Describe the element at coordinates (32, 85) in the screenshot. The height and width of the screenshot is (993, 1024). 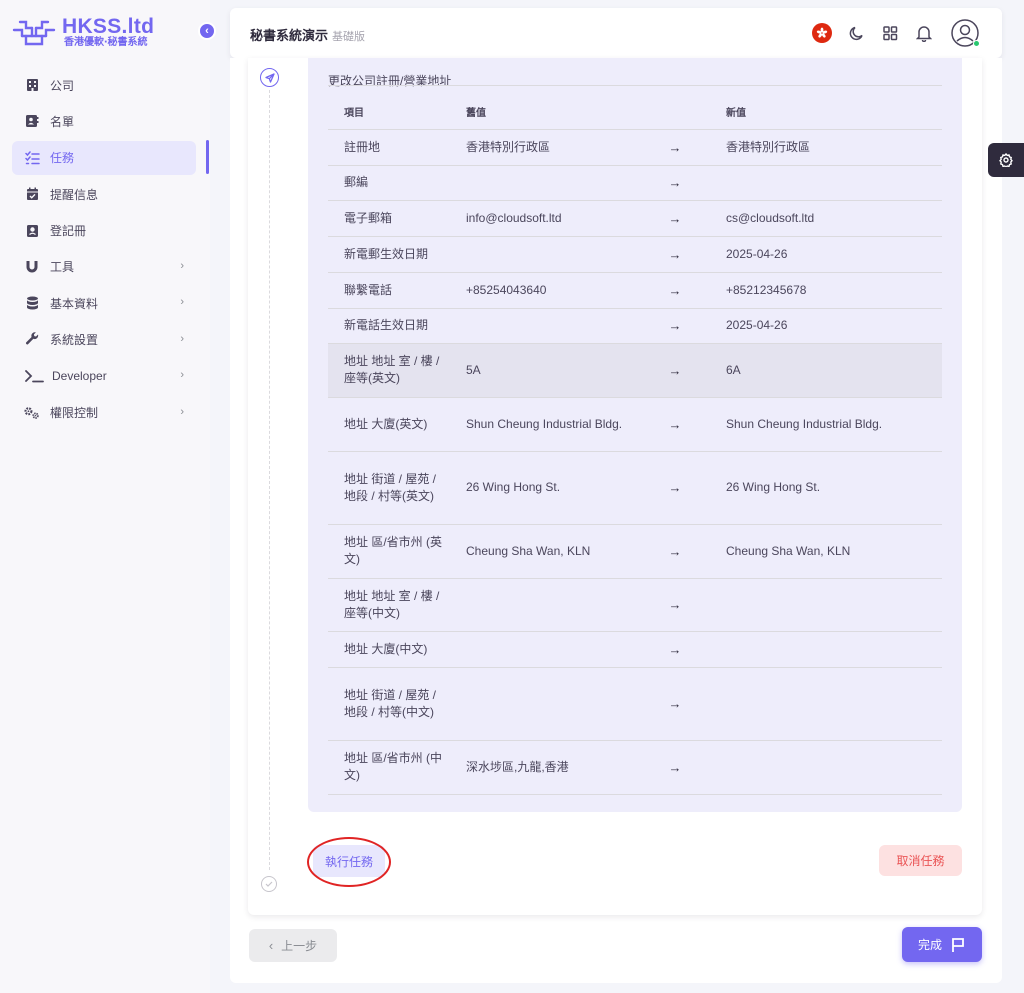
I see `building-icon` at that location.